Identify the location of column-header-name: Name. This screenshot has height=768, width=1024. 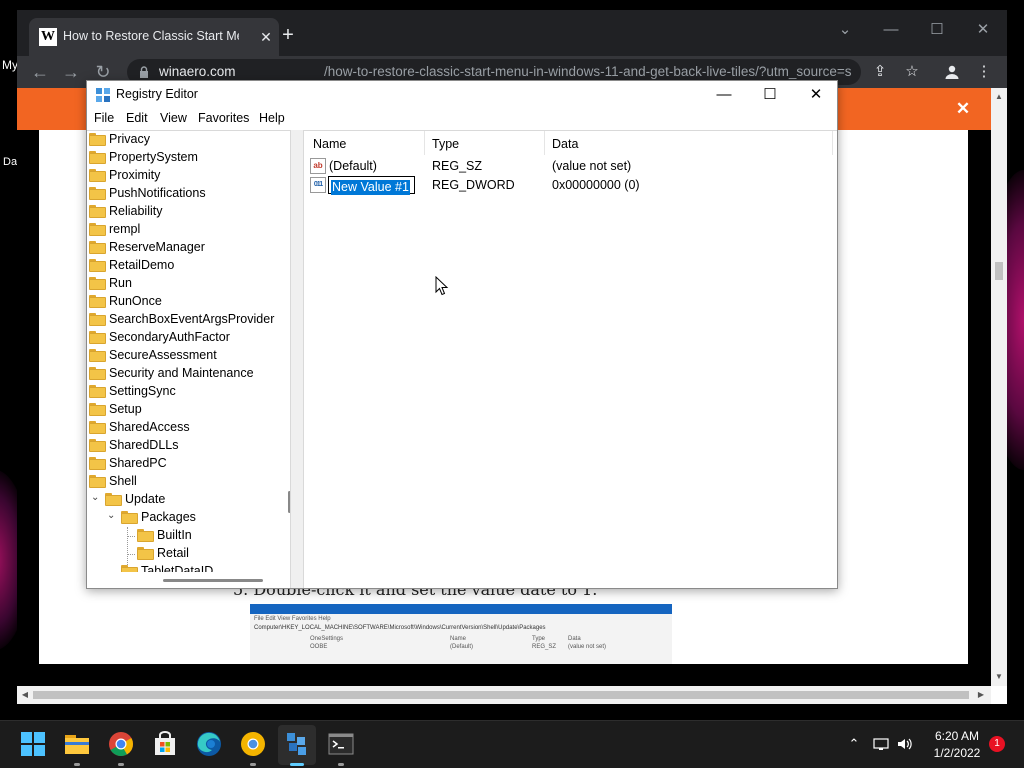
(329, 144).